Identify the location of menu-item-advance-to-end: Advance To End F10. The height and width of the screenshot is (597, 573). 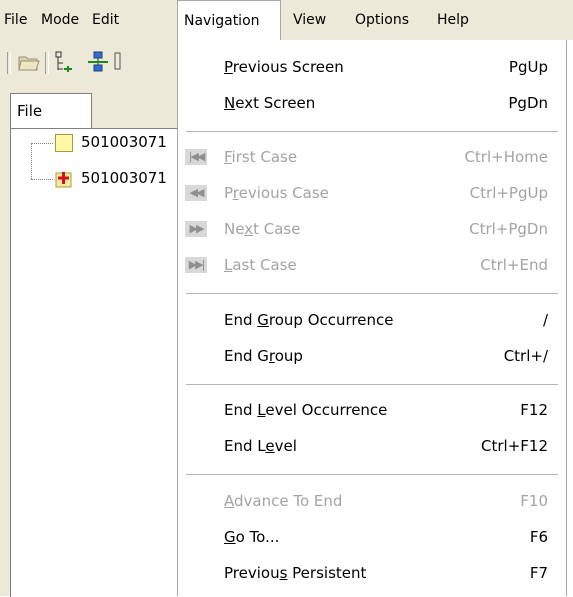
(372, 501).